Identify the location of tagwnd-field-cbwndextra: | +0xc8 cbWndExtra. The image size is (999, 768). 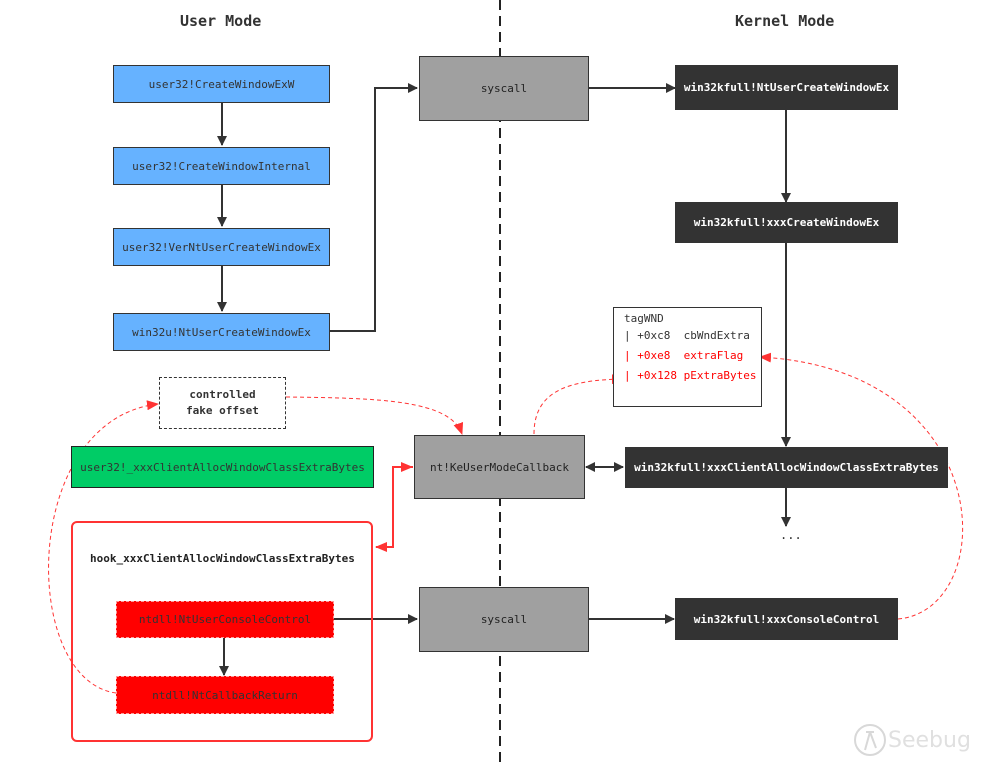
(687, 335).